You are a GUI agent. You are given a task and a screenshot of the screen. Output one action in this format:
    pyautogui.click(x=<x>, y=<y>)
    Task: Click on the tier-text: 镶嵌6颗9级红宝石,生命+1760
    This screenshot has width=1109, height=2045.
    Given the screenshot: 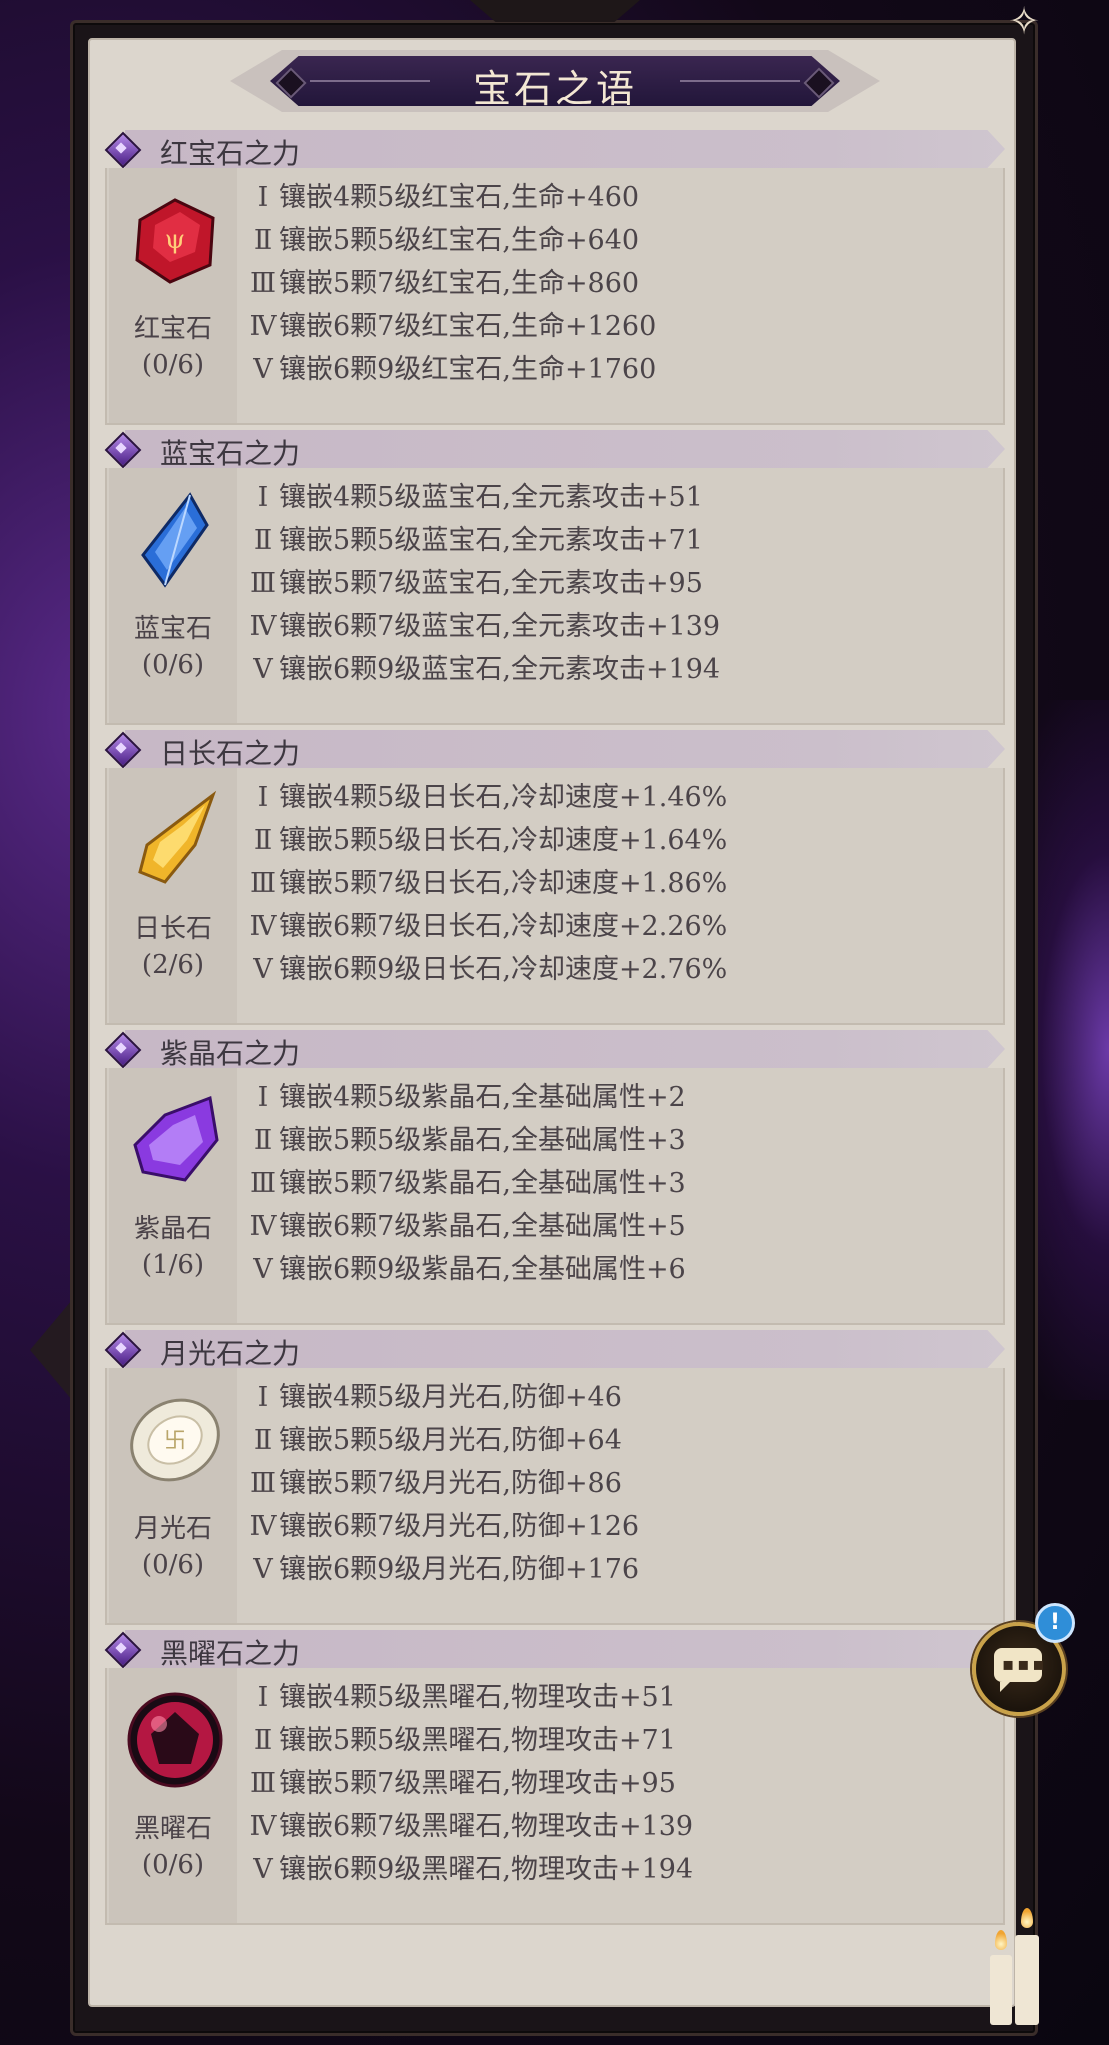 What is the action you would take?
    pyautogui.click(x=468, y=369)
    